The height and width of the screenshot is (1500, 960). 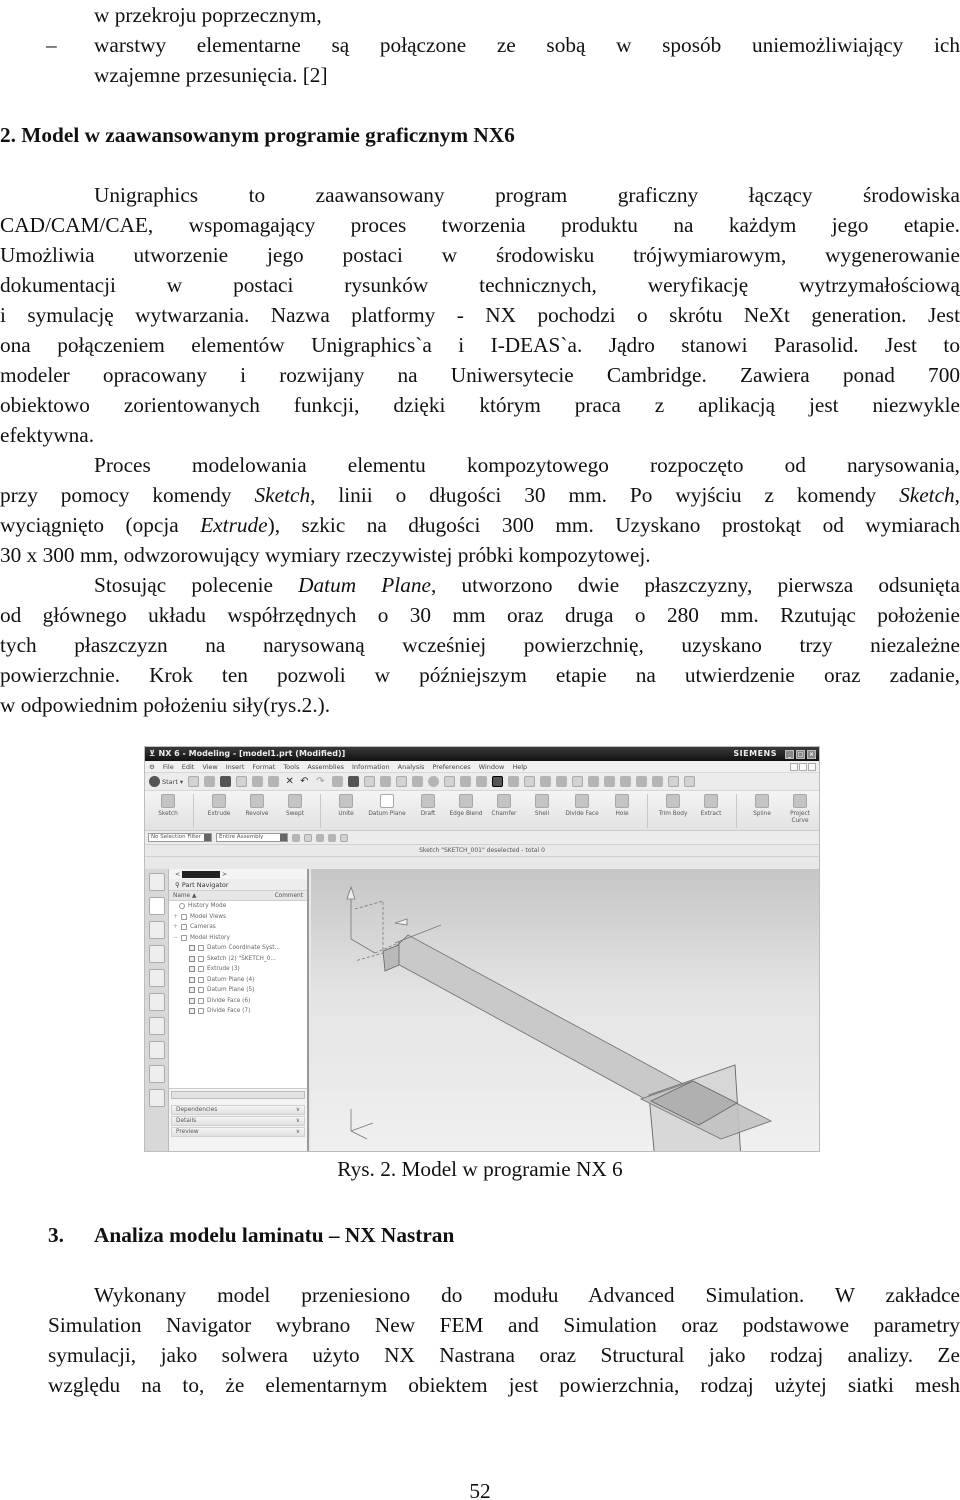 I want to click on tool-extract: Extract, so click(x=711, y=806).